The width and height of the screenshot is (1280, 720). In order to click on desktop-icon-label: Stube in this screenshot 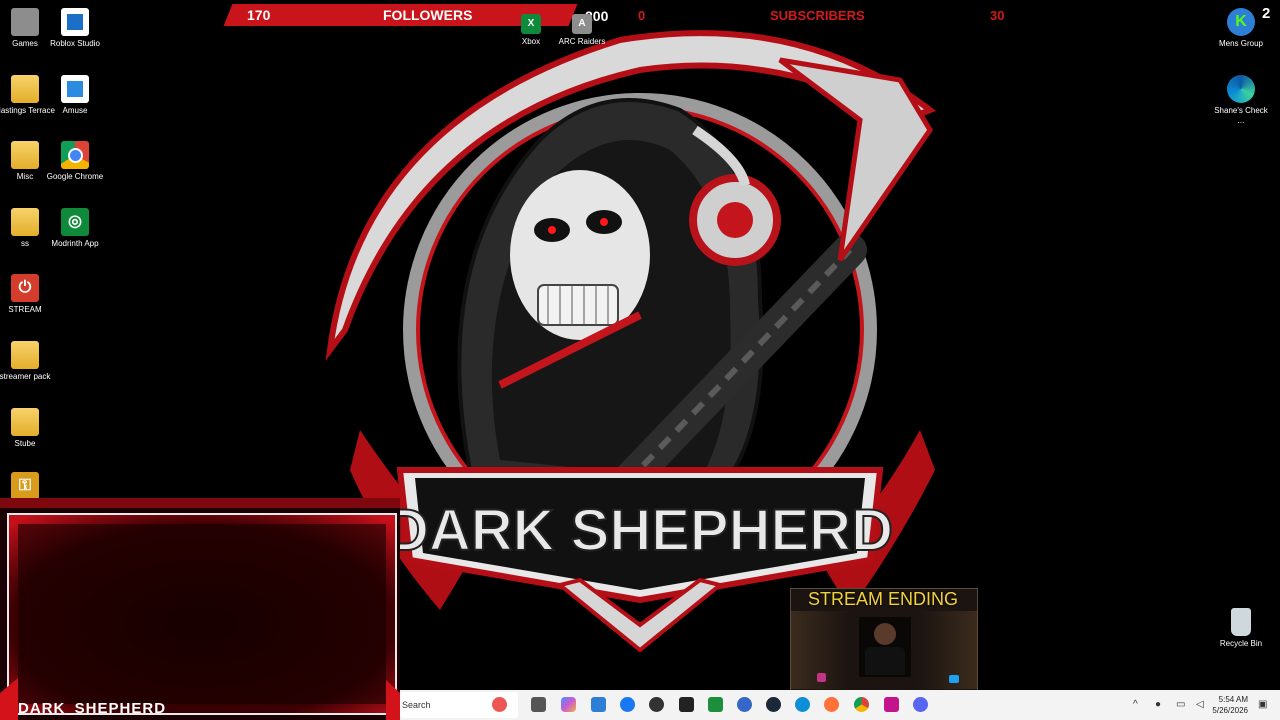, I will do `click(25, 443)`.